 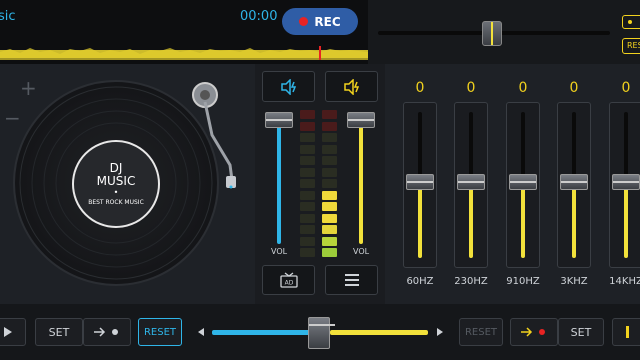 What do you see at coordinates (361, 120) in the screenshot?
I see `right-volume-fader` at bounding box center [361, 120].